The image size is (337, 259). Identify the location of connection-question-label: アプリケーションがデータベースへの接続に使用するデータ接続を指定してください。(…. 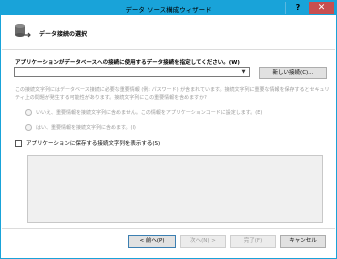
(127, 63).